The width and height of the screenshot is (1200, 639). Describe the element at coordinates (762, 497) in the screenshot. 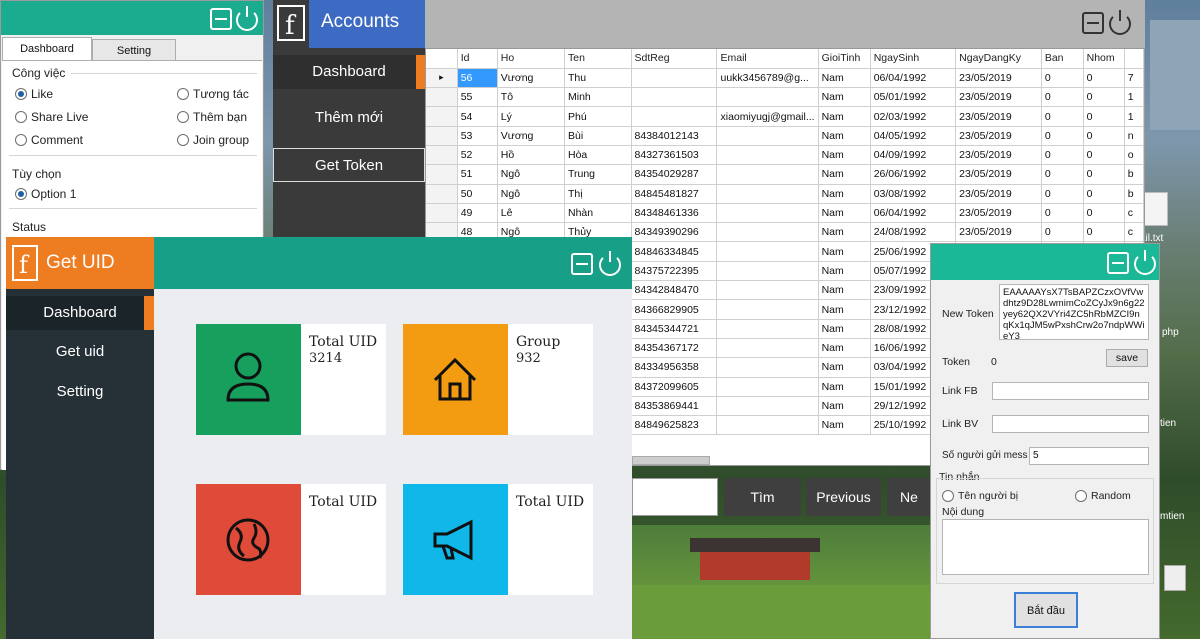

I see `search-button: Tìm` at that location.